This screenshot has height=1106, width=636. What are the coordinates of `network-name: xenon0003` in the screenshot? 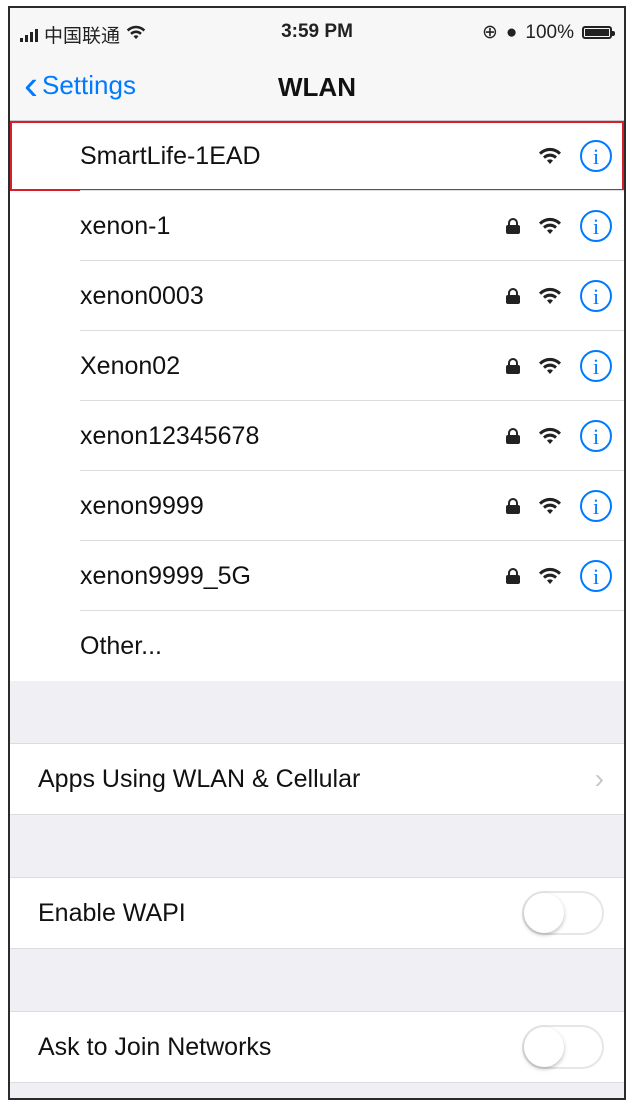 It's located at (142, 295).